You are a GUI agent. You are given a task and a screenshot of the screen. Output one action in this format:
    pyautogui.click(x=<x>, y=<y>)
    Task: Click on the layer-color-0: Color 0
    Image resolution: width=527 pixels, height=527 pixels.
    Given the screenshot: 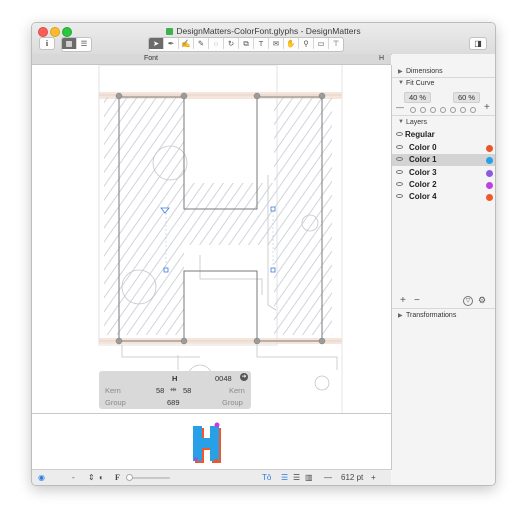 What is the action you would take?
    pyautogui.click(x=443, y=148)
    